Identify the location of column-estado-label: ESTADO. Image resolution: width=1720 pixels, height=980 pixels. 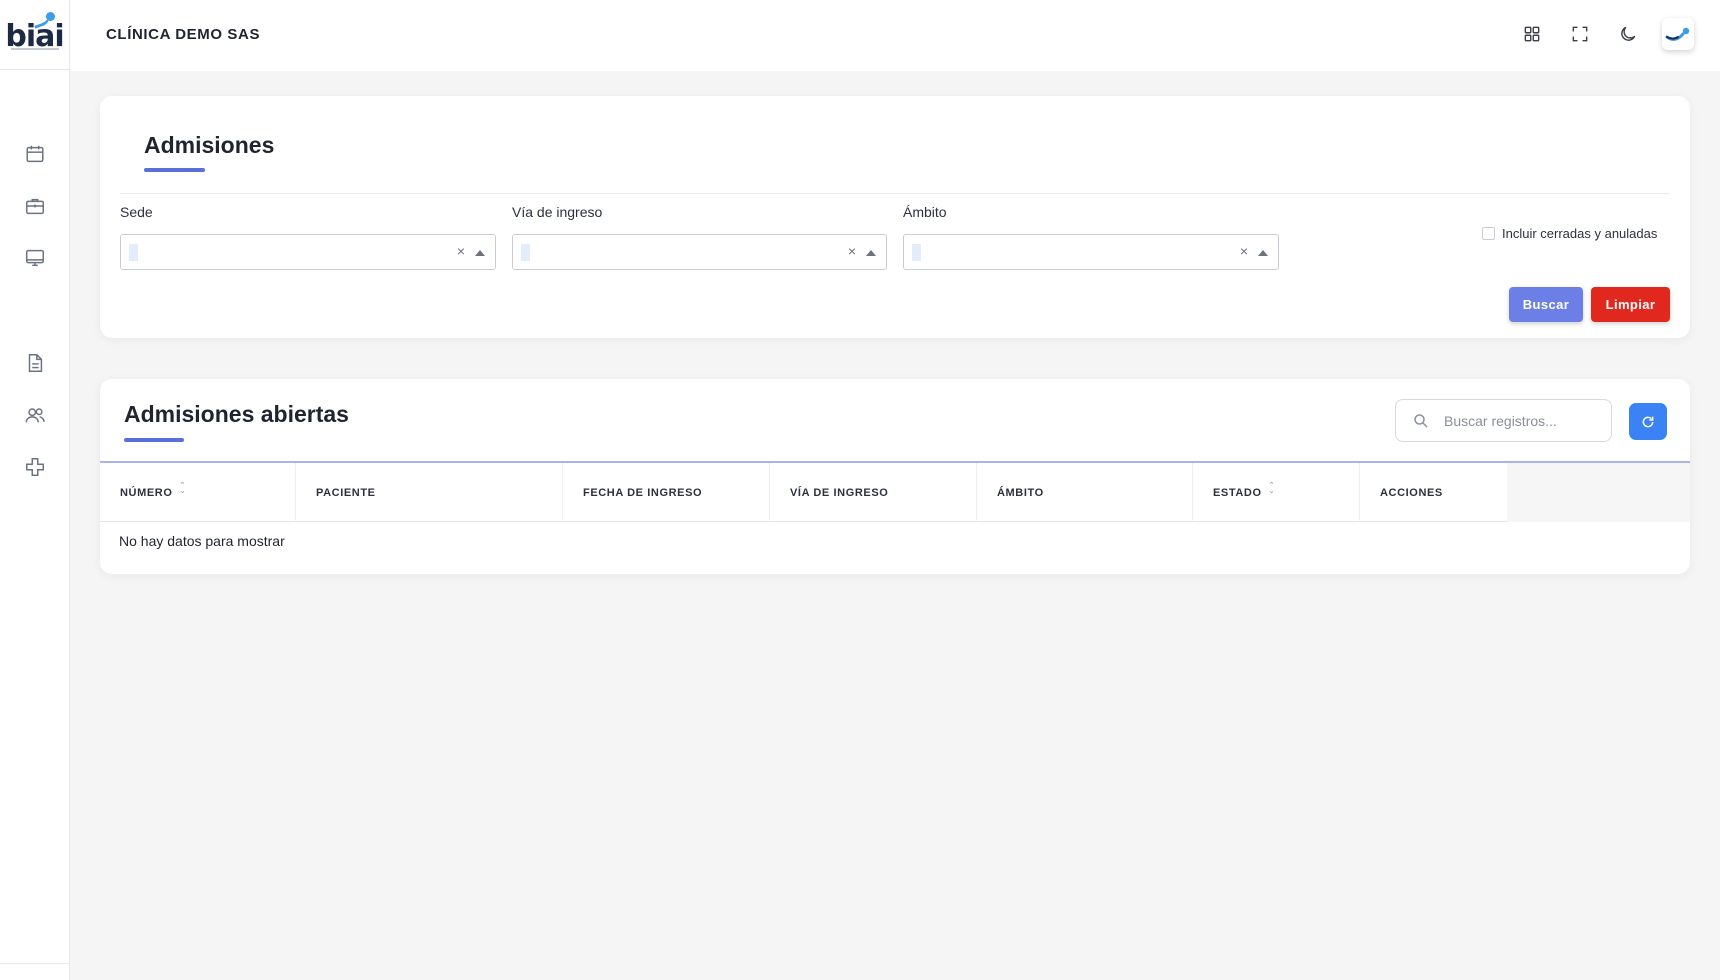
(1237, 492).